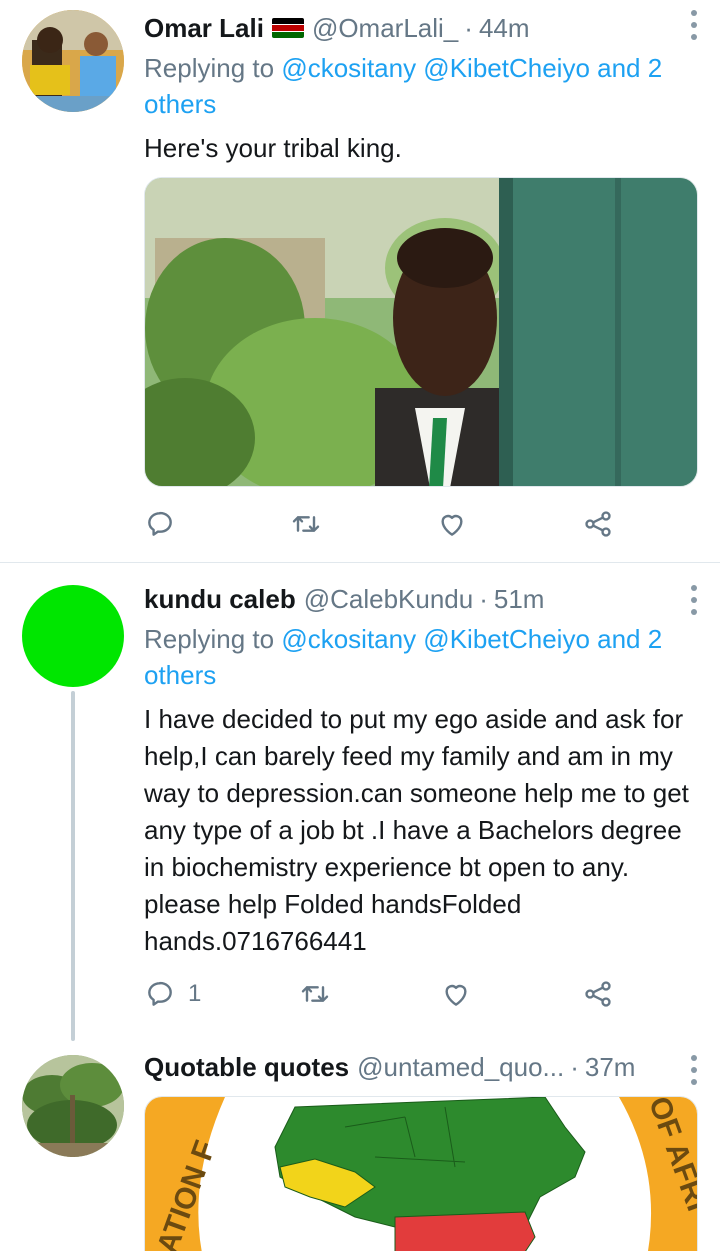  Describe the element at coordinates (287, 28) in the screenshot. I see `kenya-flag-icon` at that location.